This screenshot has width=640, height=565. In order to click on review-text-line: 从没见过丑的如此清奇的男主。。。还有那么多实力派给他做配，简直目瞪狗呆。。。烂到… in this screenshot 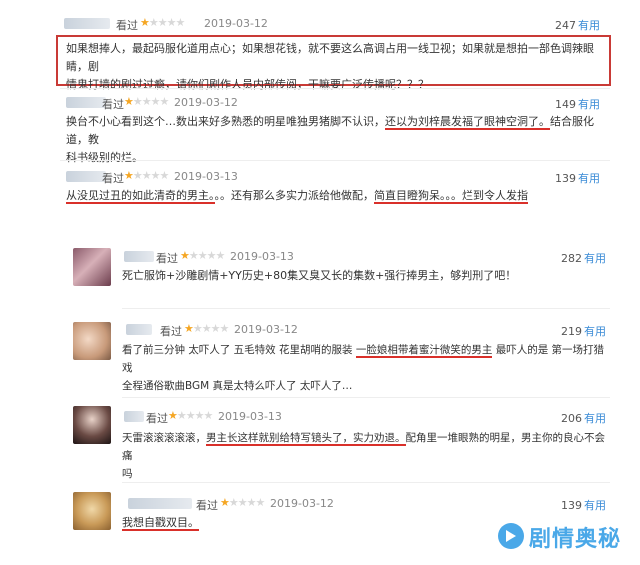, I will do `click(336, 196)`.